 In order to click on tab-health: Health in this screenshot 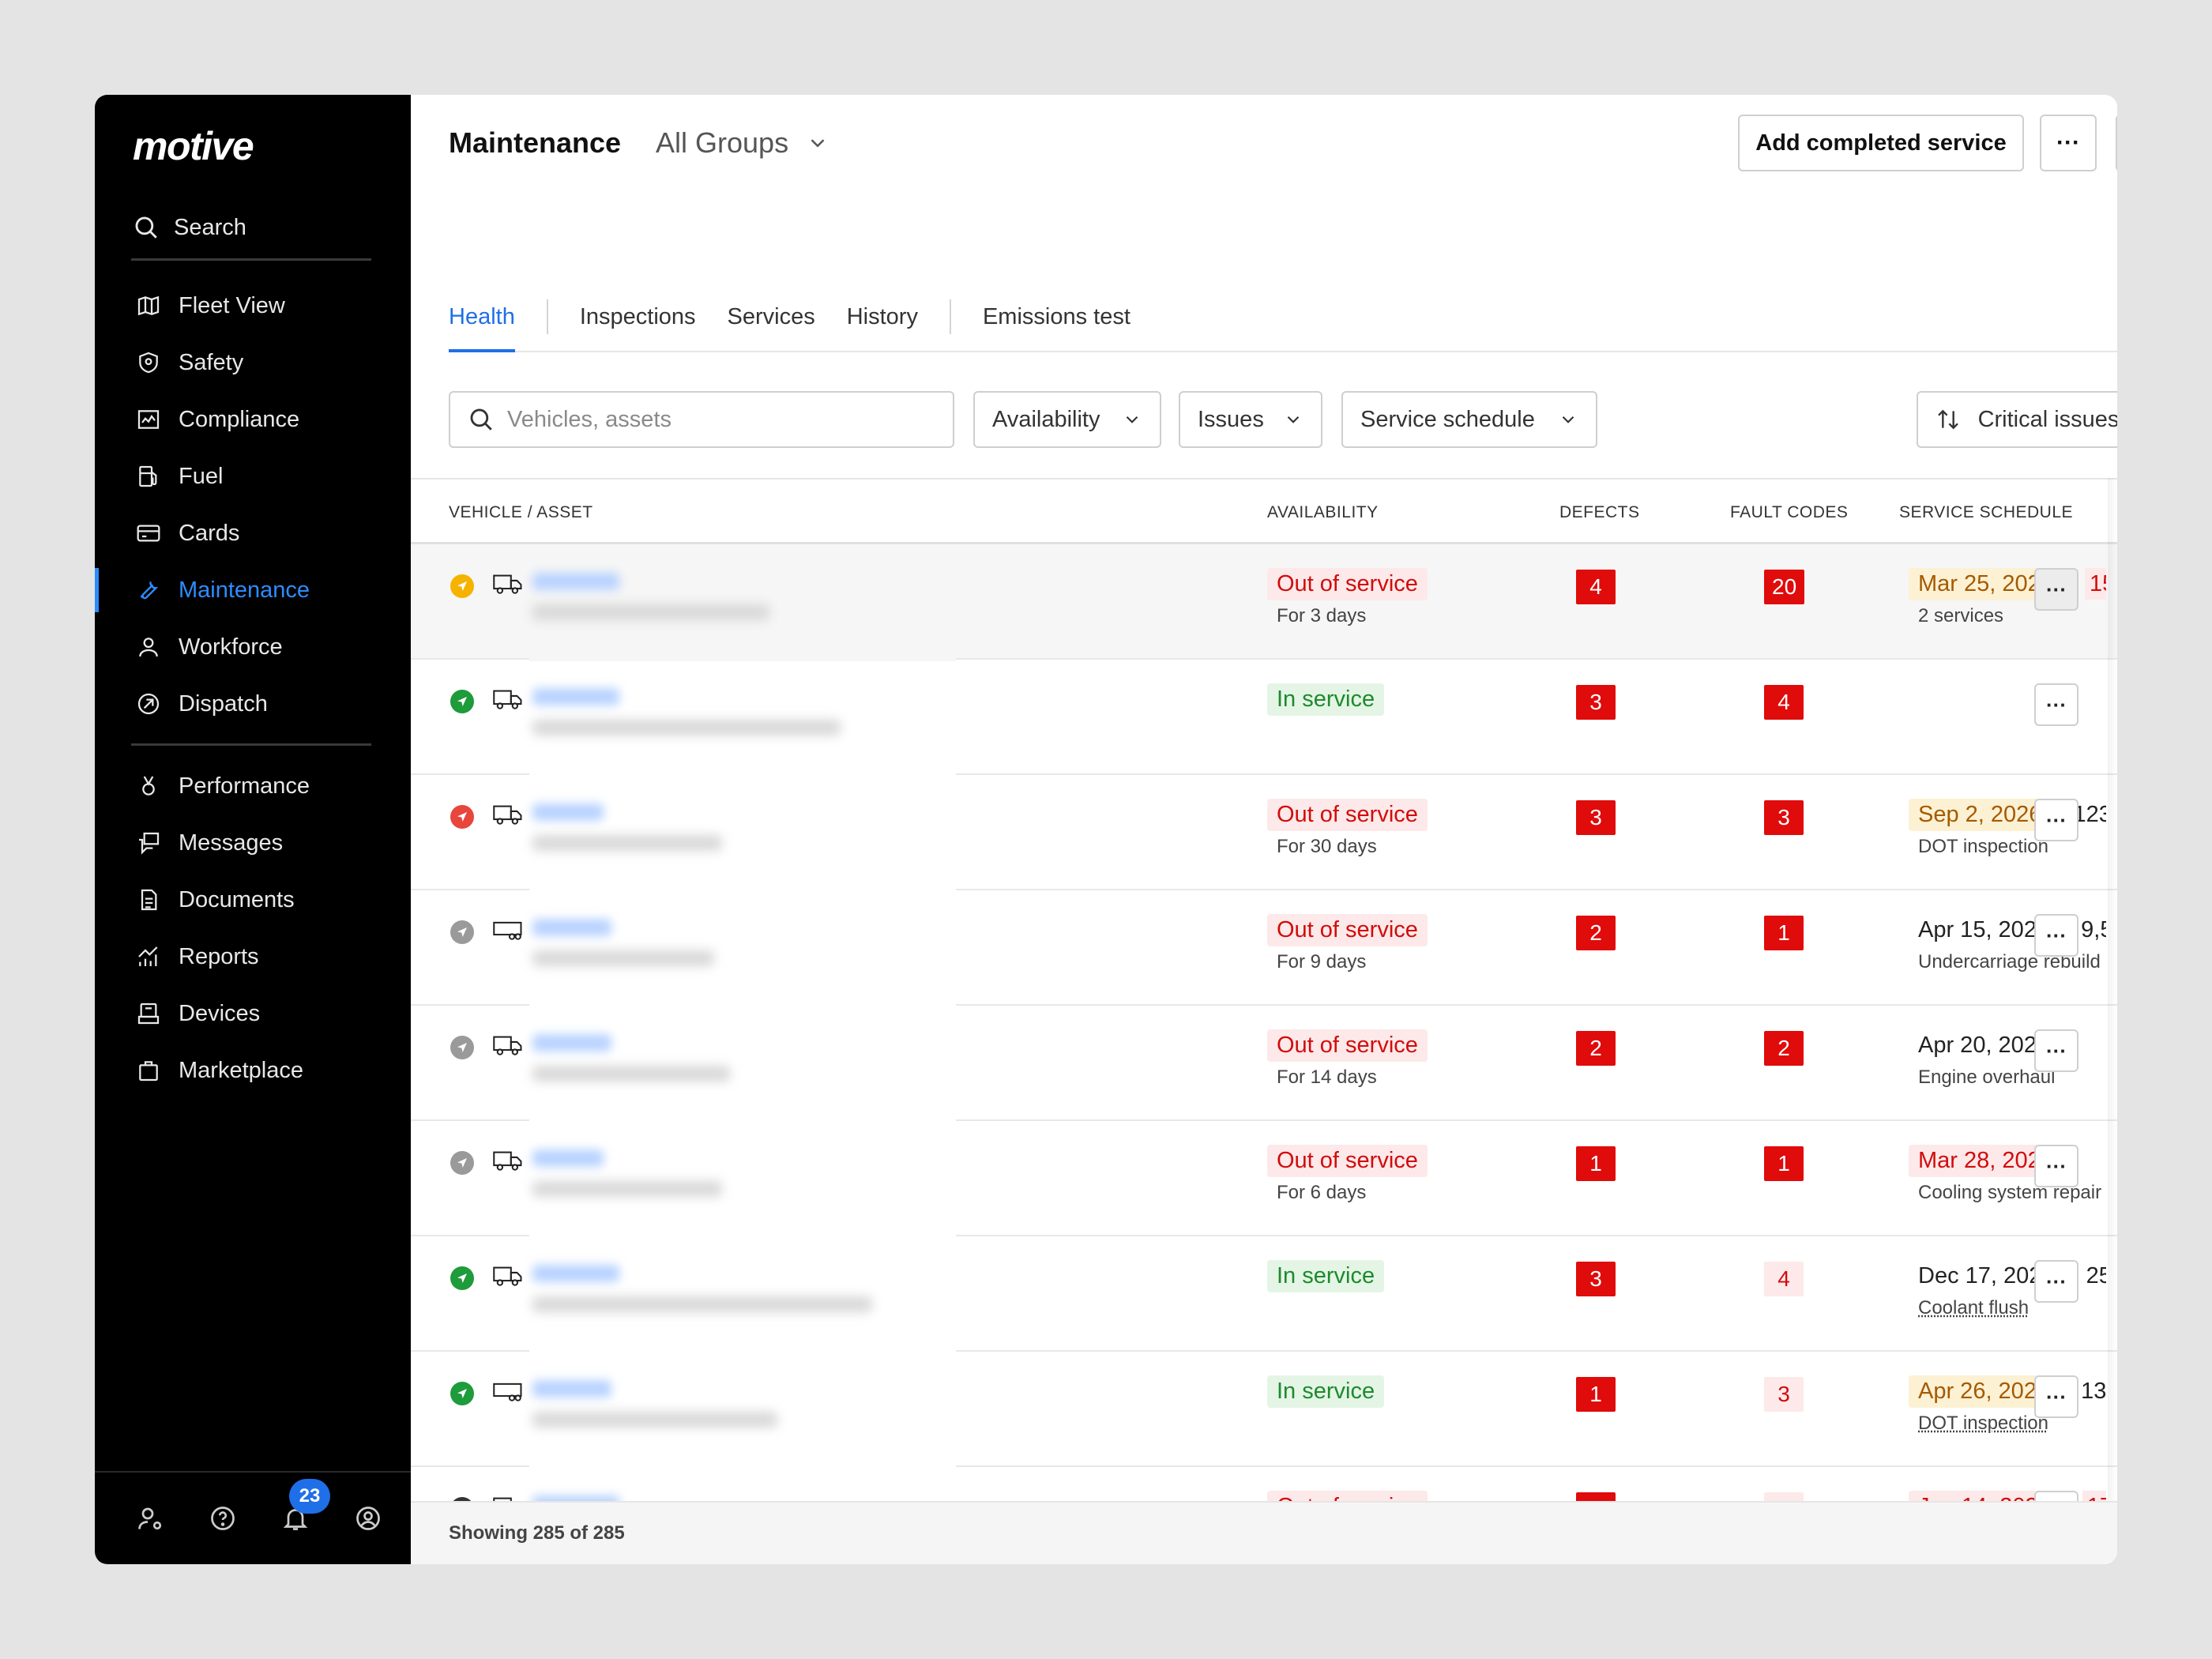, I will do `click(482, 317)`.